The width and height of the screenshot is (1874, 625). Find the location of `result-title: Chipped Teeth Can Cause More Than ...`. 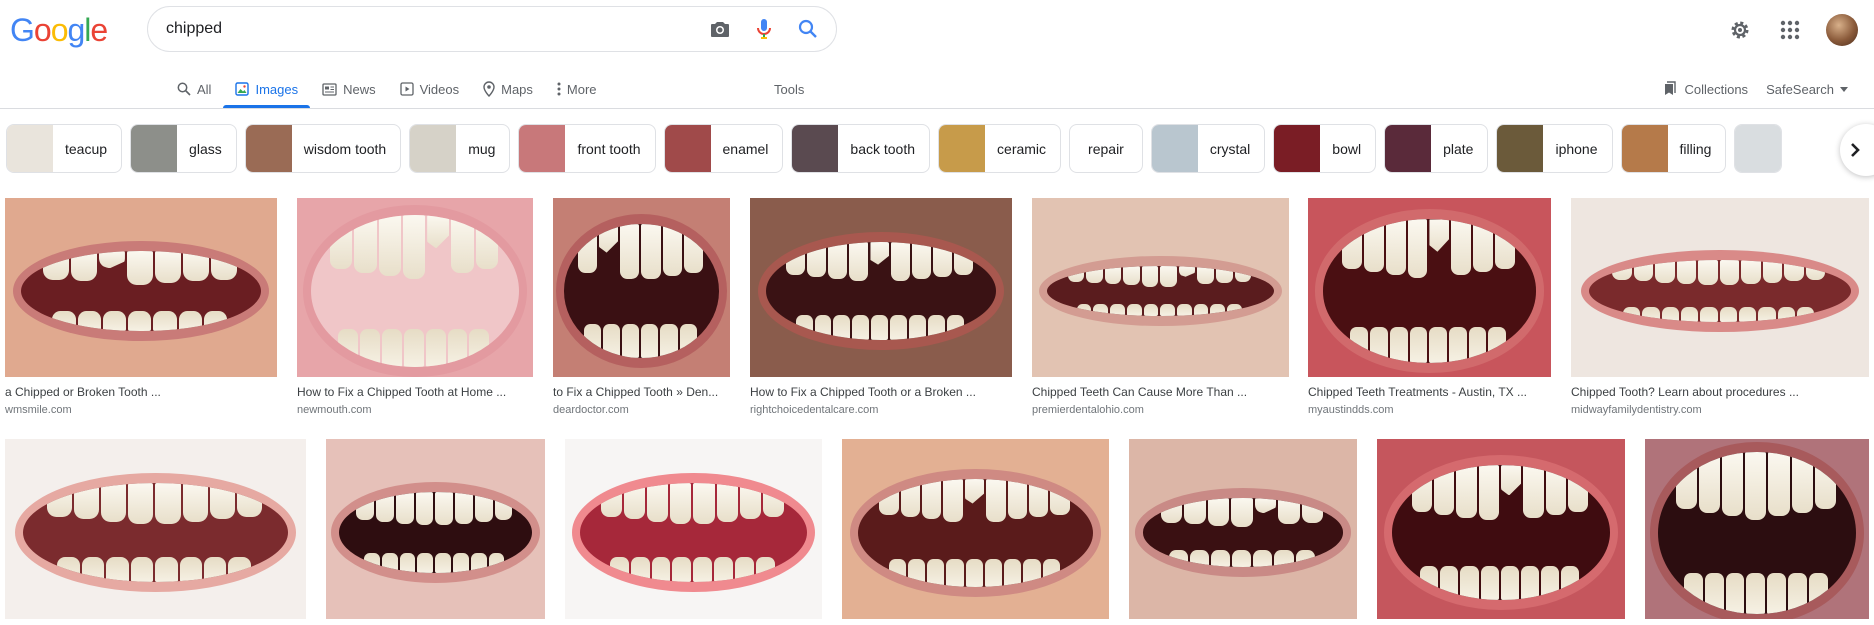

result-title: Chipped Teeth Can Cause More Than ... is located at coordinates (1160, 392).